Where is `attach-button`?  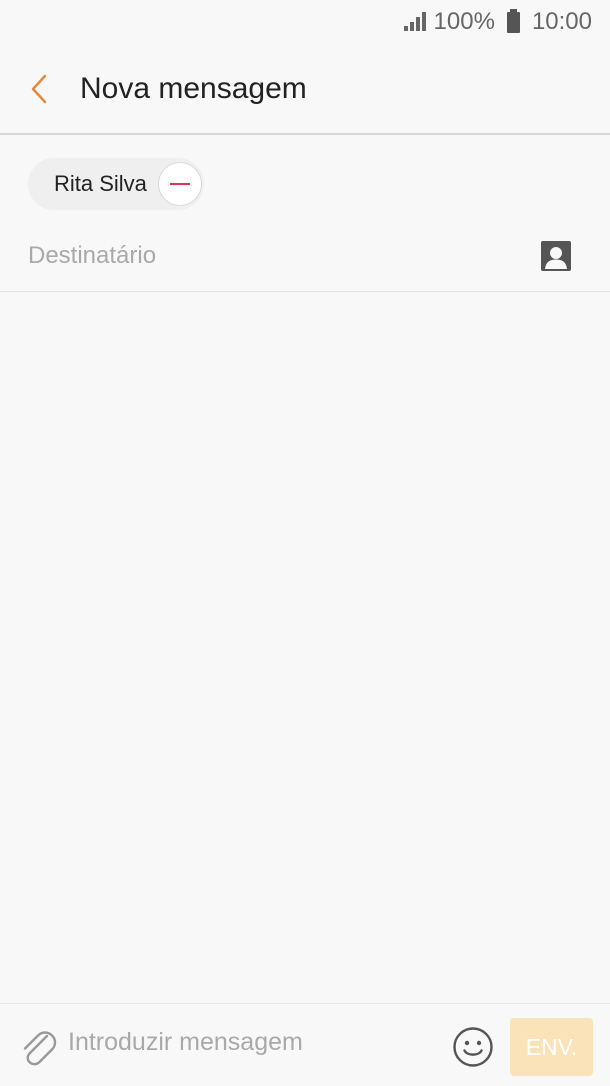
attach-button is located at coordinates (38, 1048).